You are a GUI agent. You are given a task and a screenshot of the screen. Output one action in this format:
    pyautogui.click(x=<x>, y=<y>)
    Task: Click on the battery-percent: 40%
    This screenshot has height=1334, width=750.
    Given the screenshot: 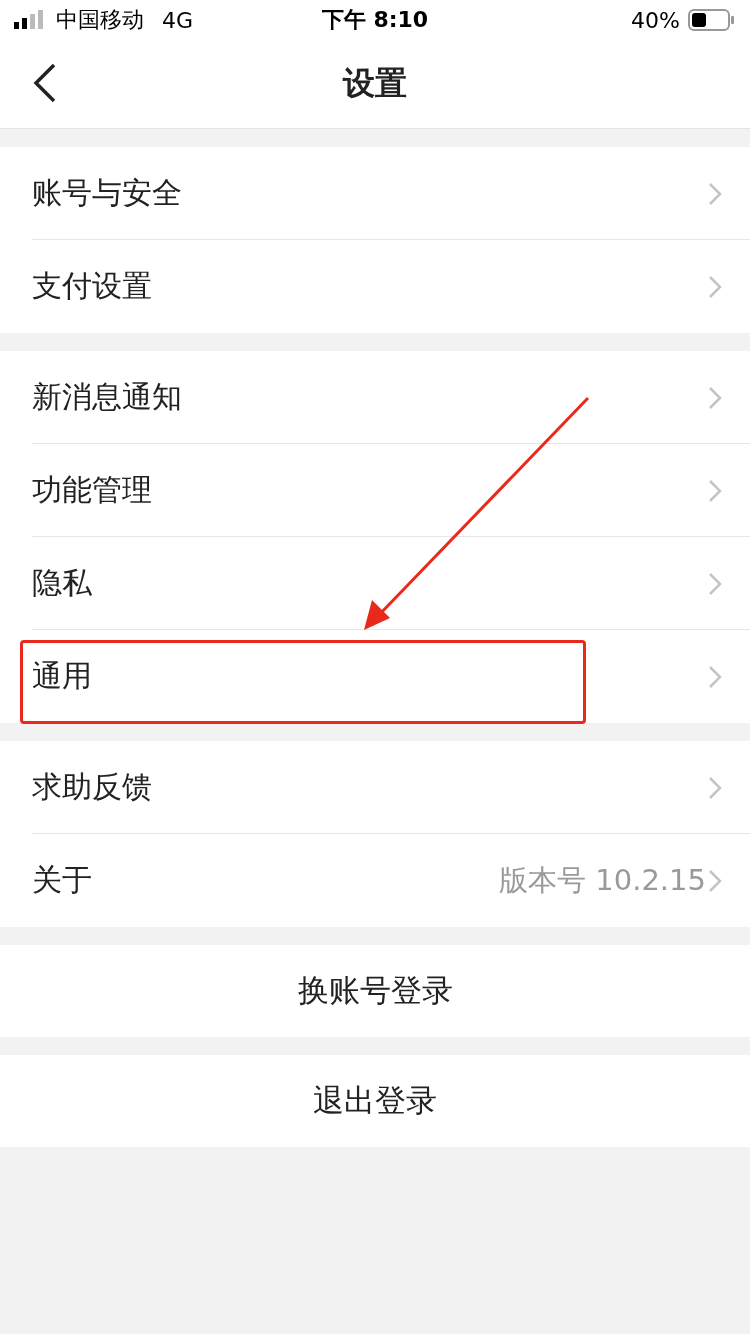 What is the action you would take?
    pyautogui.click(x=655, y=20)
    